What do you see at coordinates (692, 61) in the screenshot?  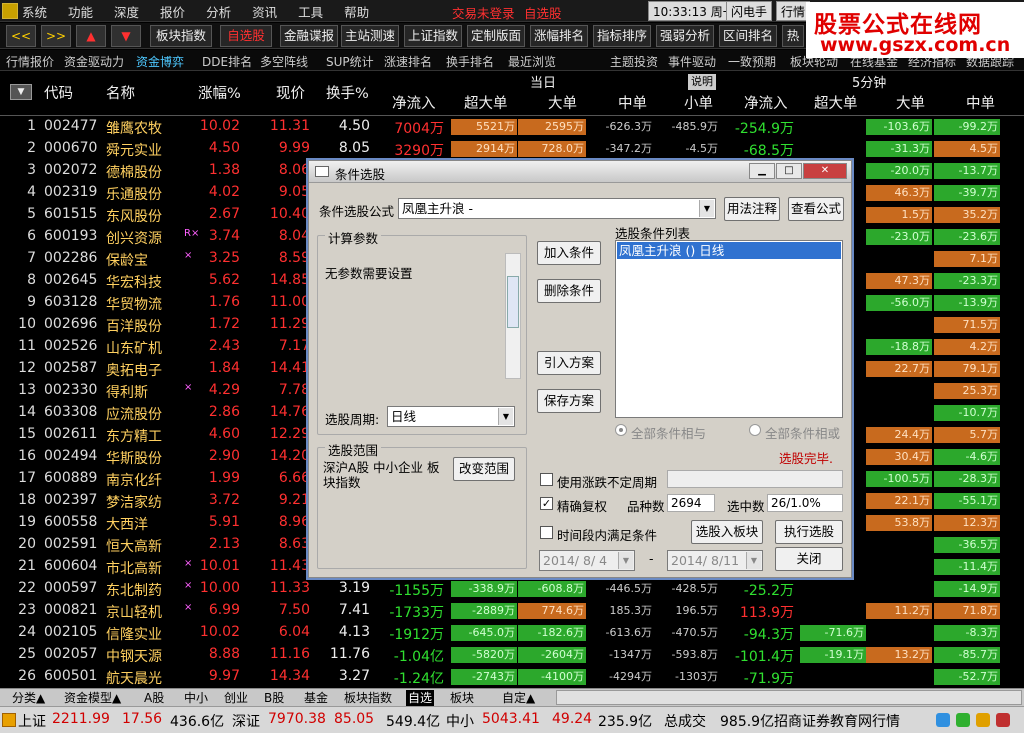 I see `tab-event-drive: 事件驱动` at bounding box center [692, 61].